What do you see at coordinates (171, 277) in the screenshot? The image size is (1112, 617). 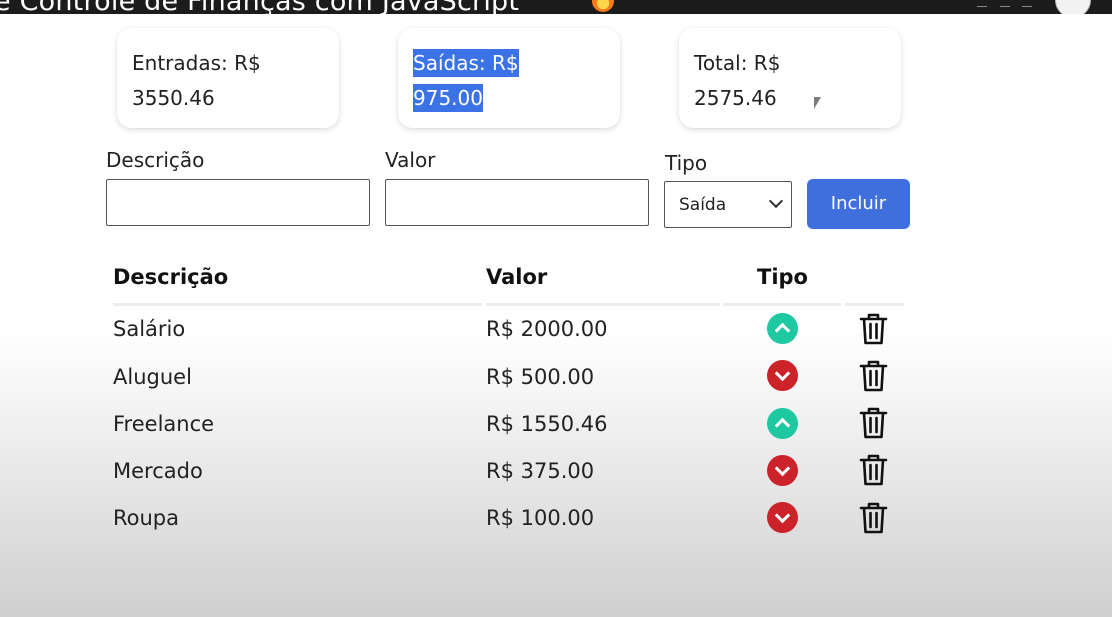 I see `table-header-description: Descrição` at bounding box center [171, 277].